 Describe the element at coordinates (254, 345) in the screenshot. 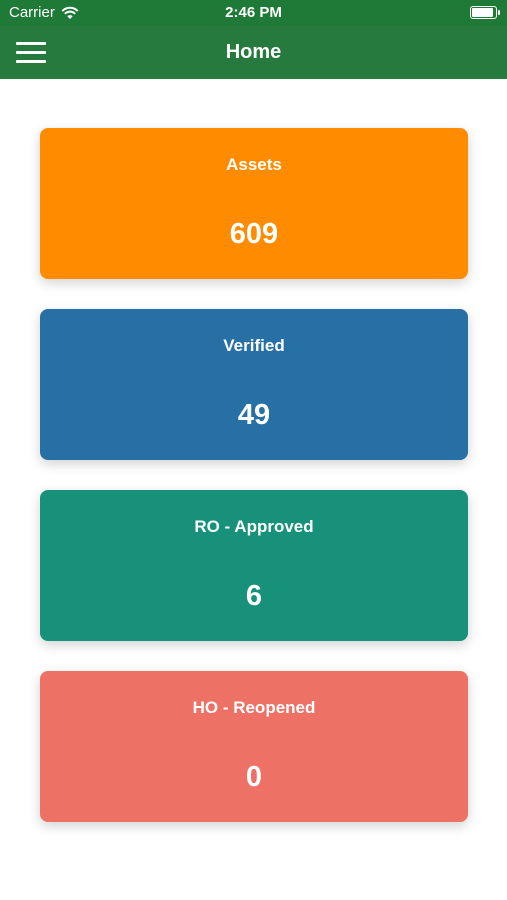

I see `card-label: Verified` at that location.